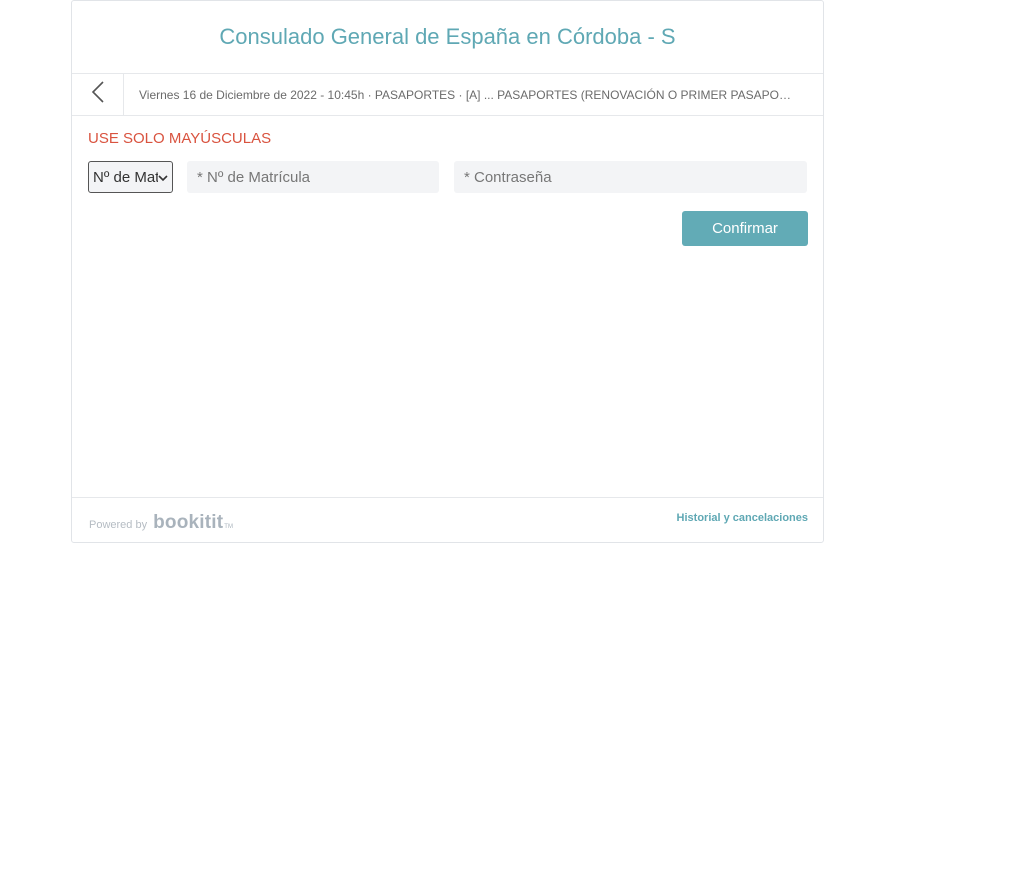  What do you see at coordinates (745, 228) in the screenshot?
I see `confirm-button: Confirmar` at bounding box center [745, 228].